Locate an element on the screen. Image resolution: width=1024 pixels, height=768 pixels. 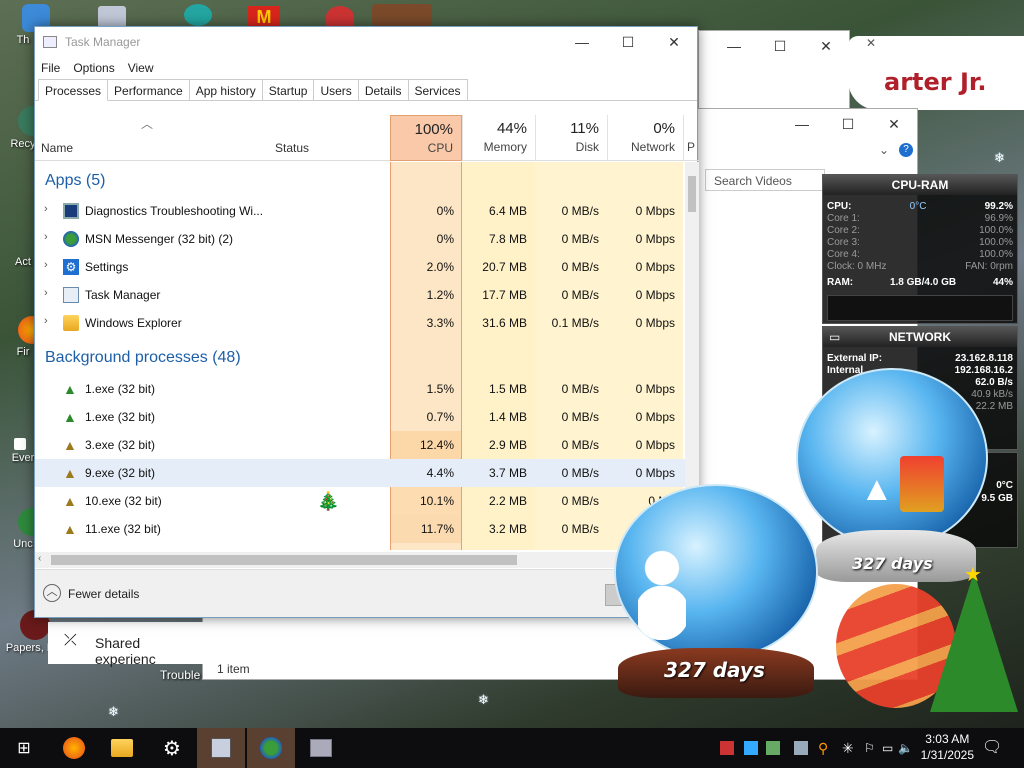
clock: 3:03 AM 1/31/2025 is located at coordinates (947, 747).